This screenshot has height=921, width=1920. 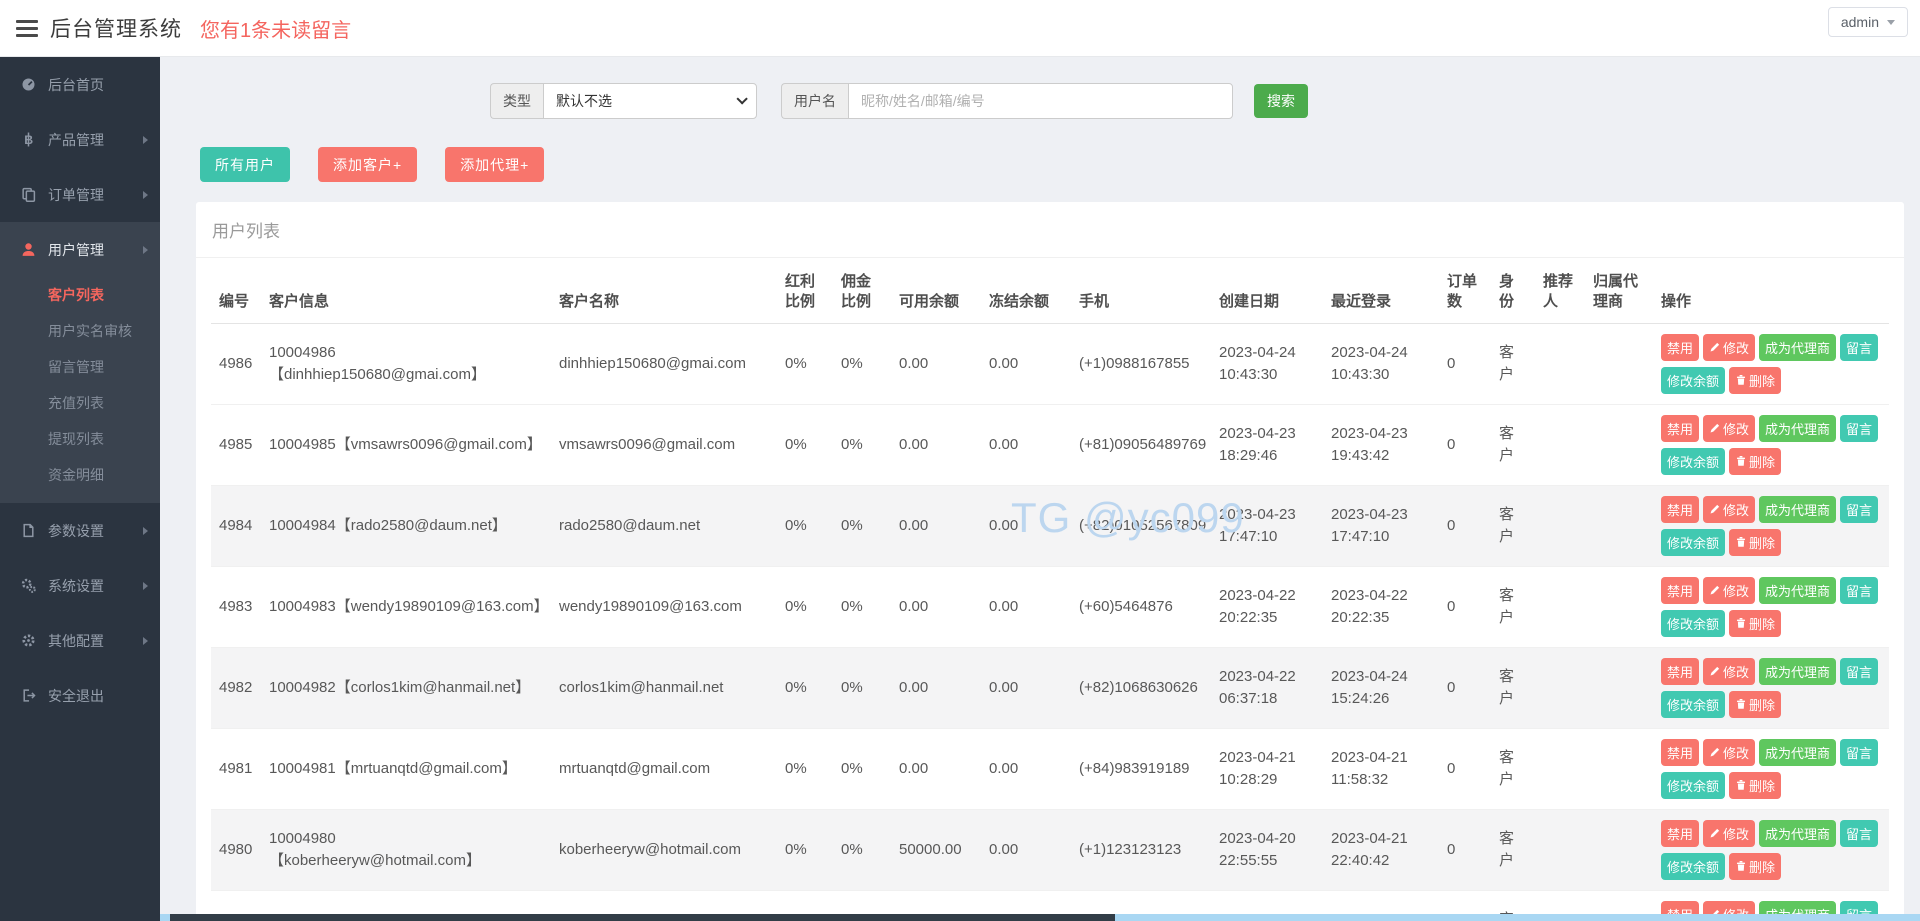 What do you see at coordinates (27, 28) in the screenshot?
I see `hamburger-menu-icon` at bounding box center [27, 28].